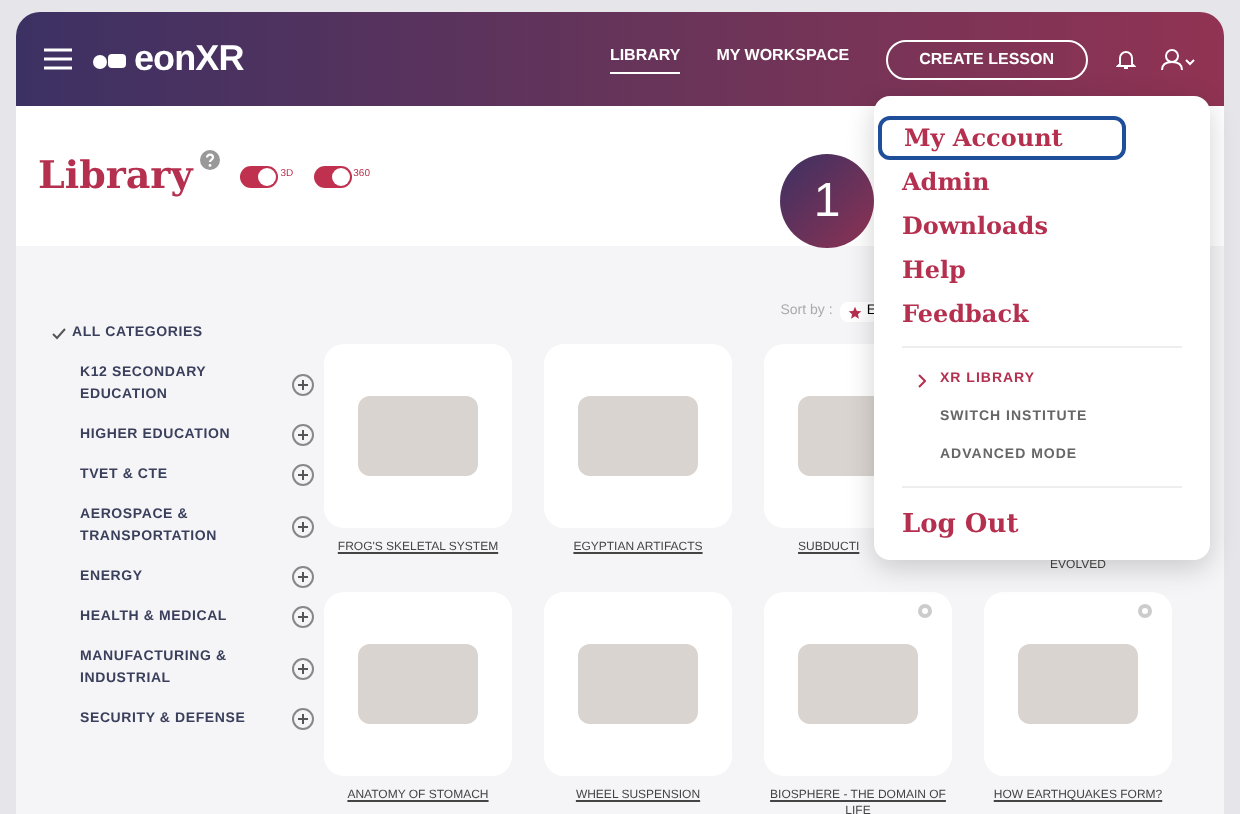 This screenshot has width=1240, height=814. Describe the element at coordinates (1042, 182) in the screenshot. I see `menu-item: Admin` at that location.